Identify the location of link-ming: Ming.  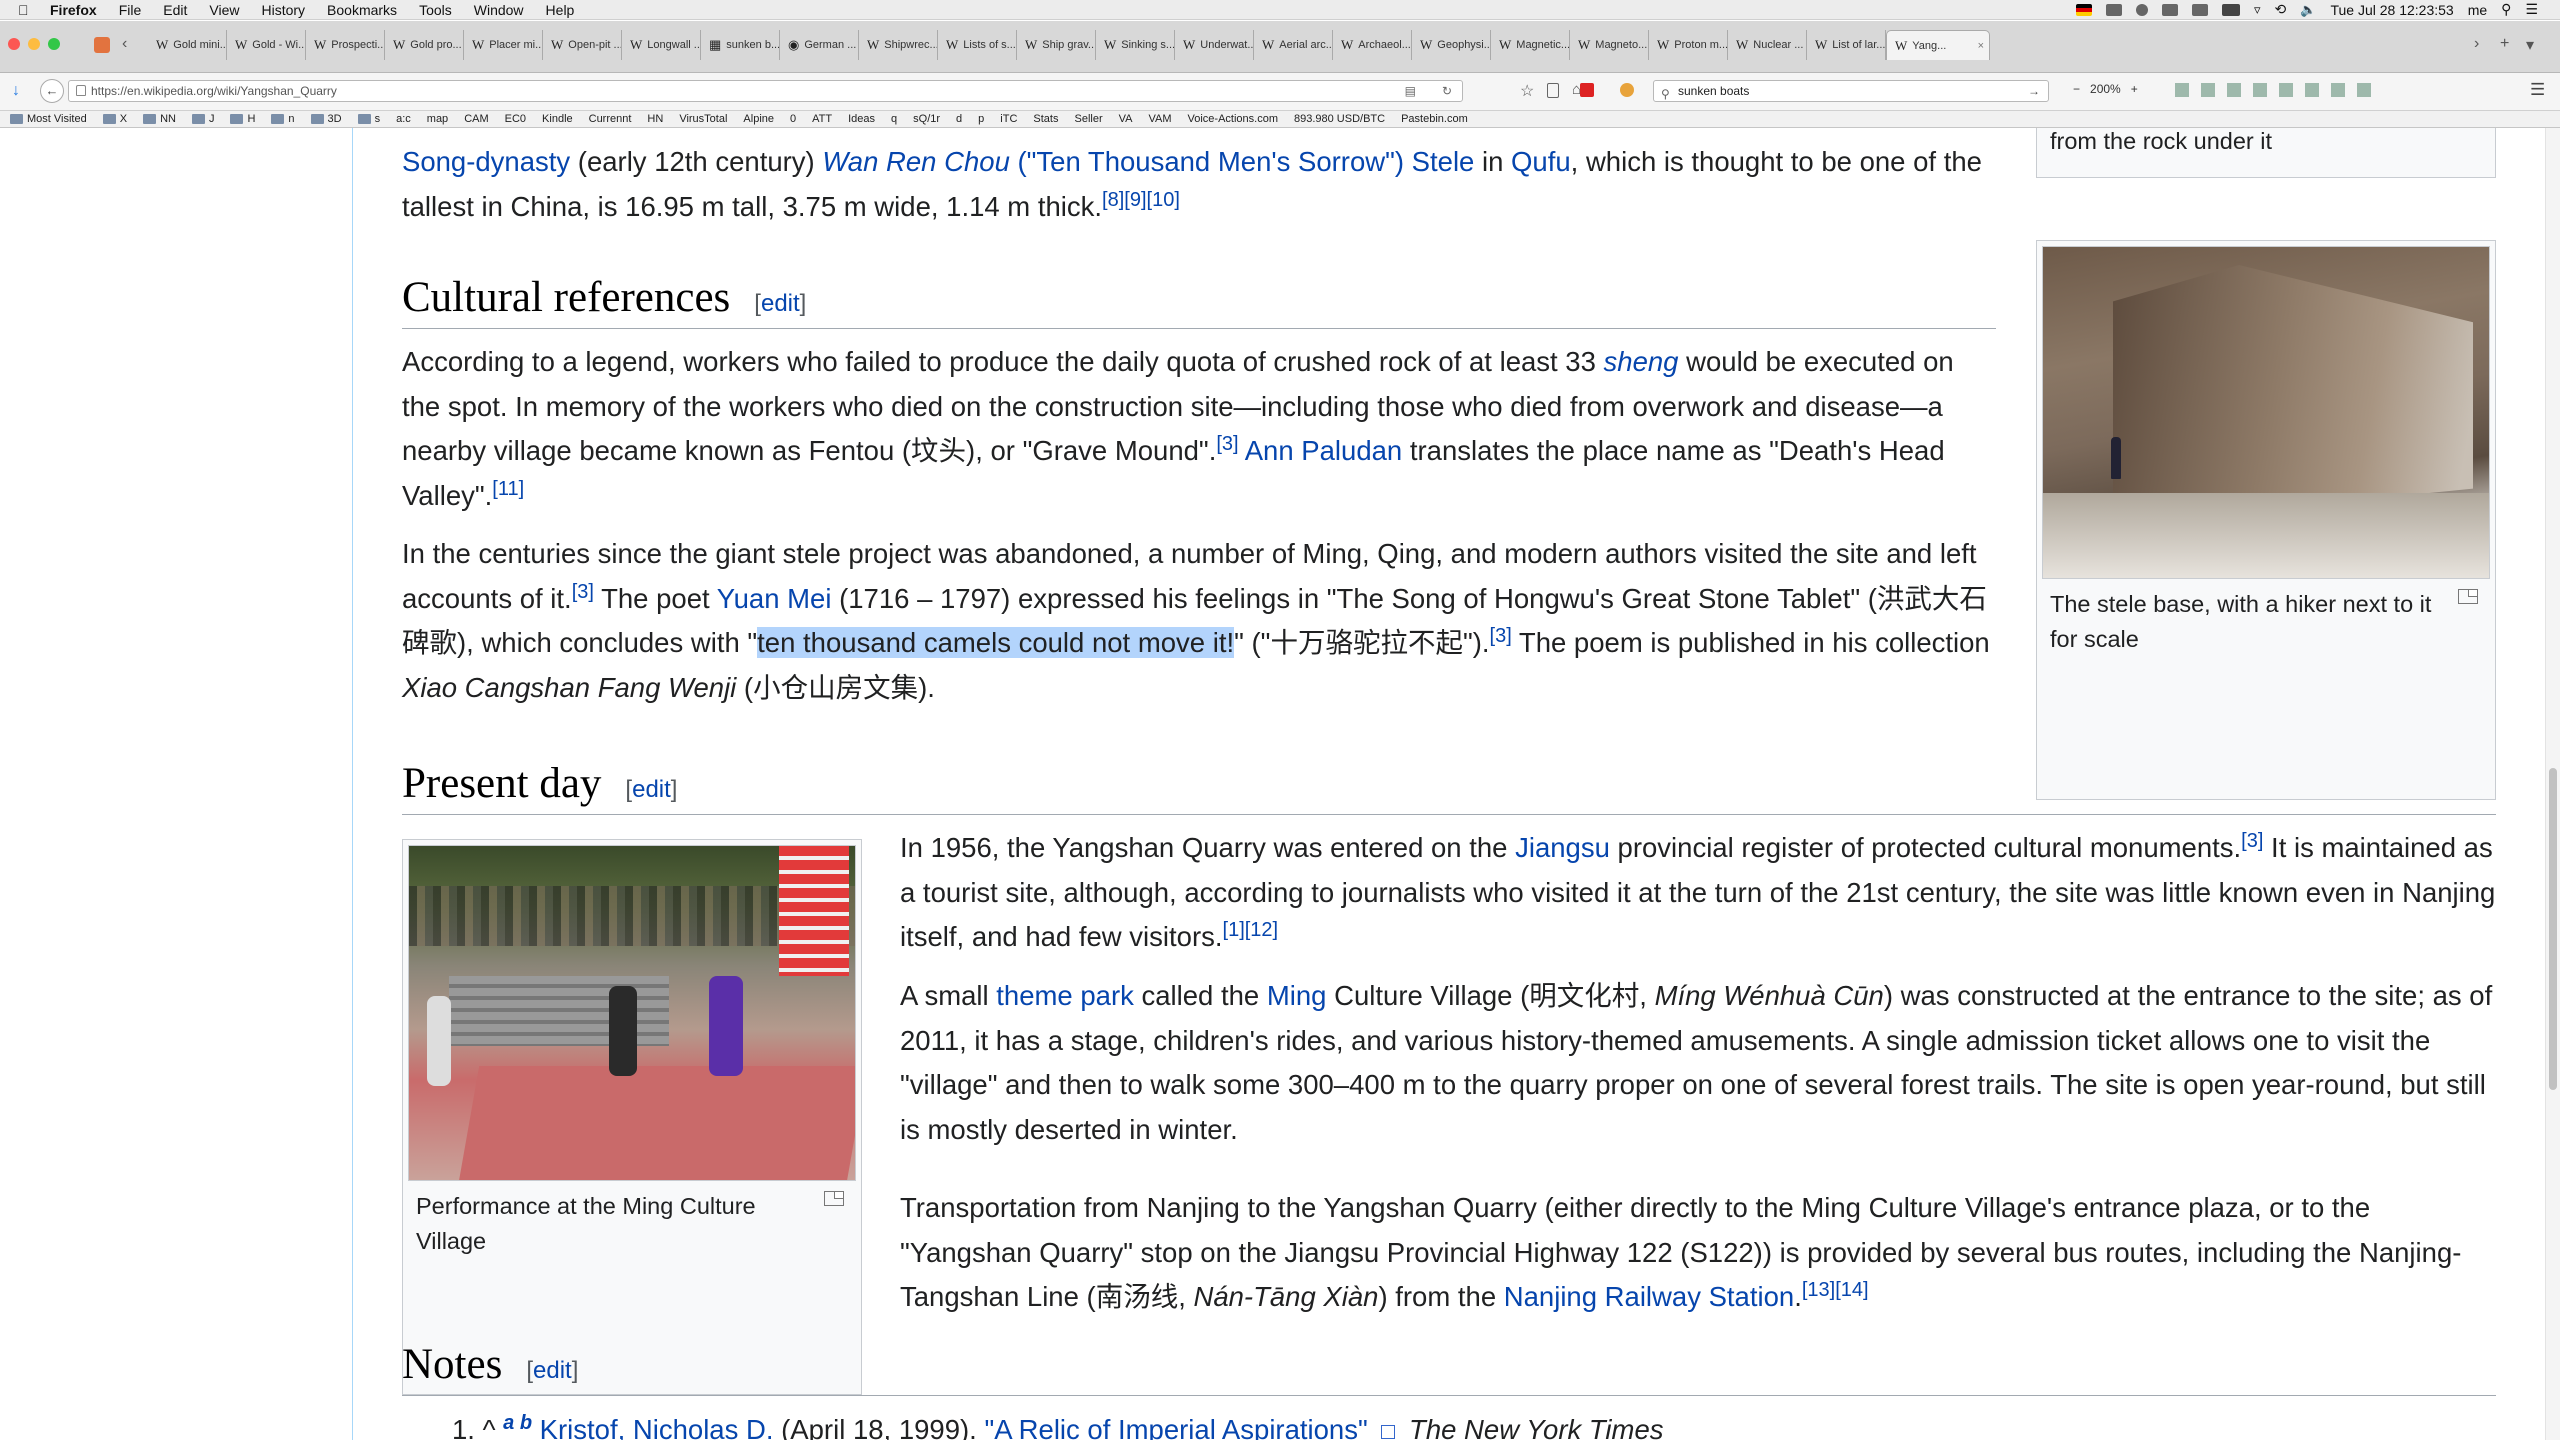
(1297, 995).